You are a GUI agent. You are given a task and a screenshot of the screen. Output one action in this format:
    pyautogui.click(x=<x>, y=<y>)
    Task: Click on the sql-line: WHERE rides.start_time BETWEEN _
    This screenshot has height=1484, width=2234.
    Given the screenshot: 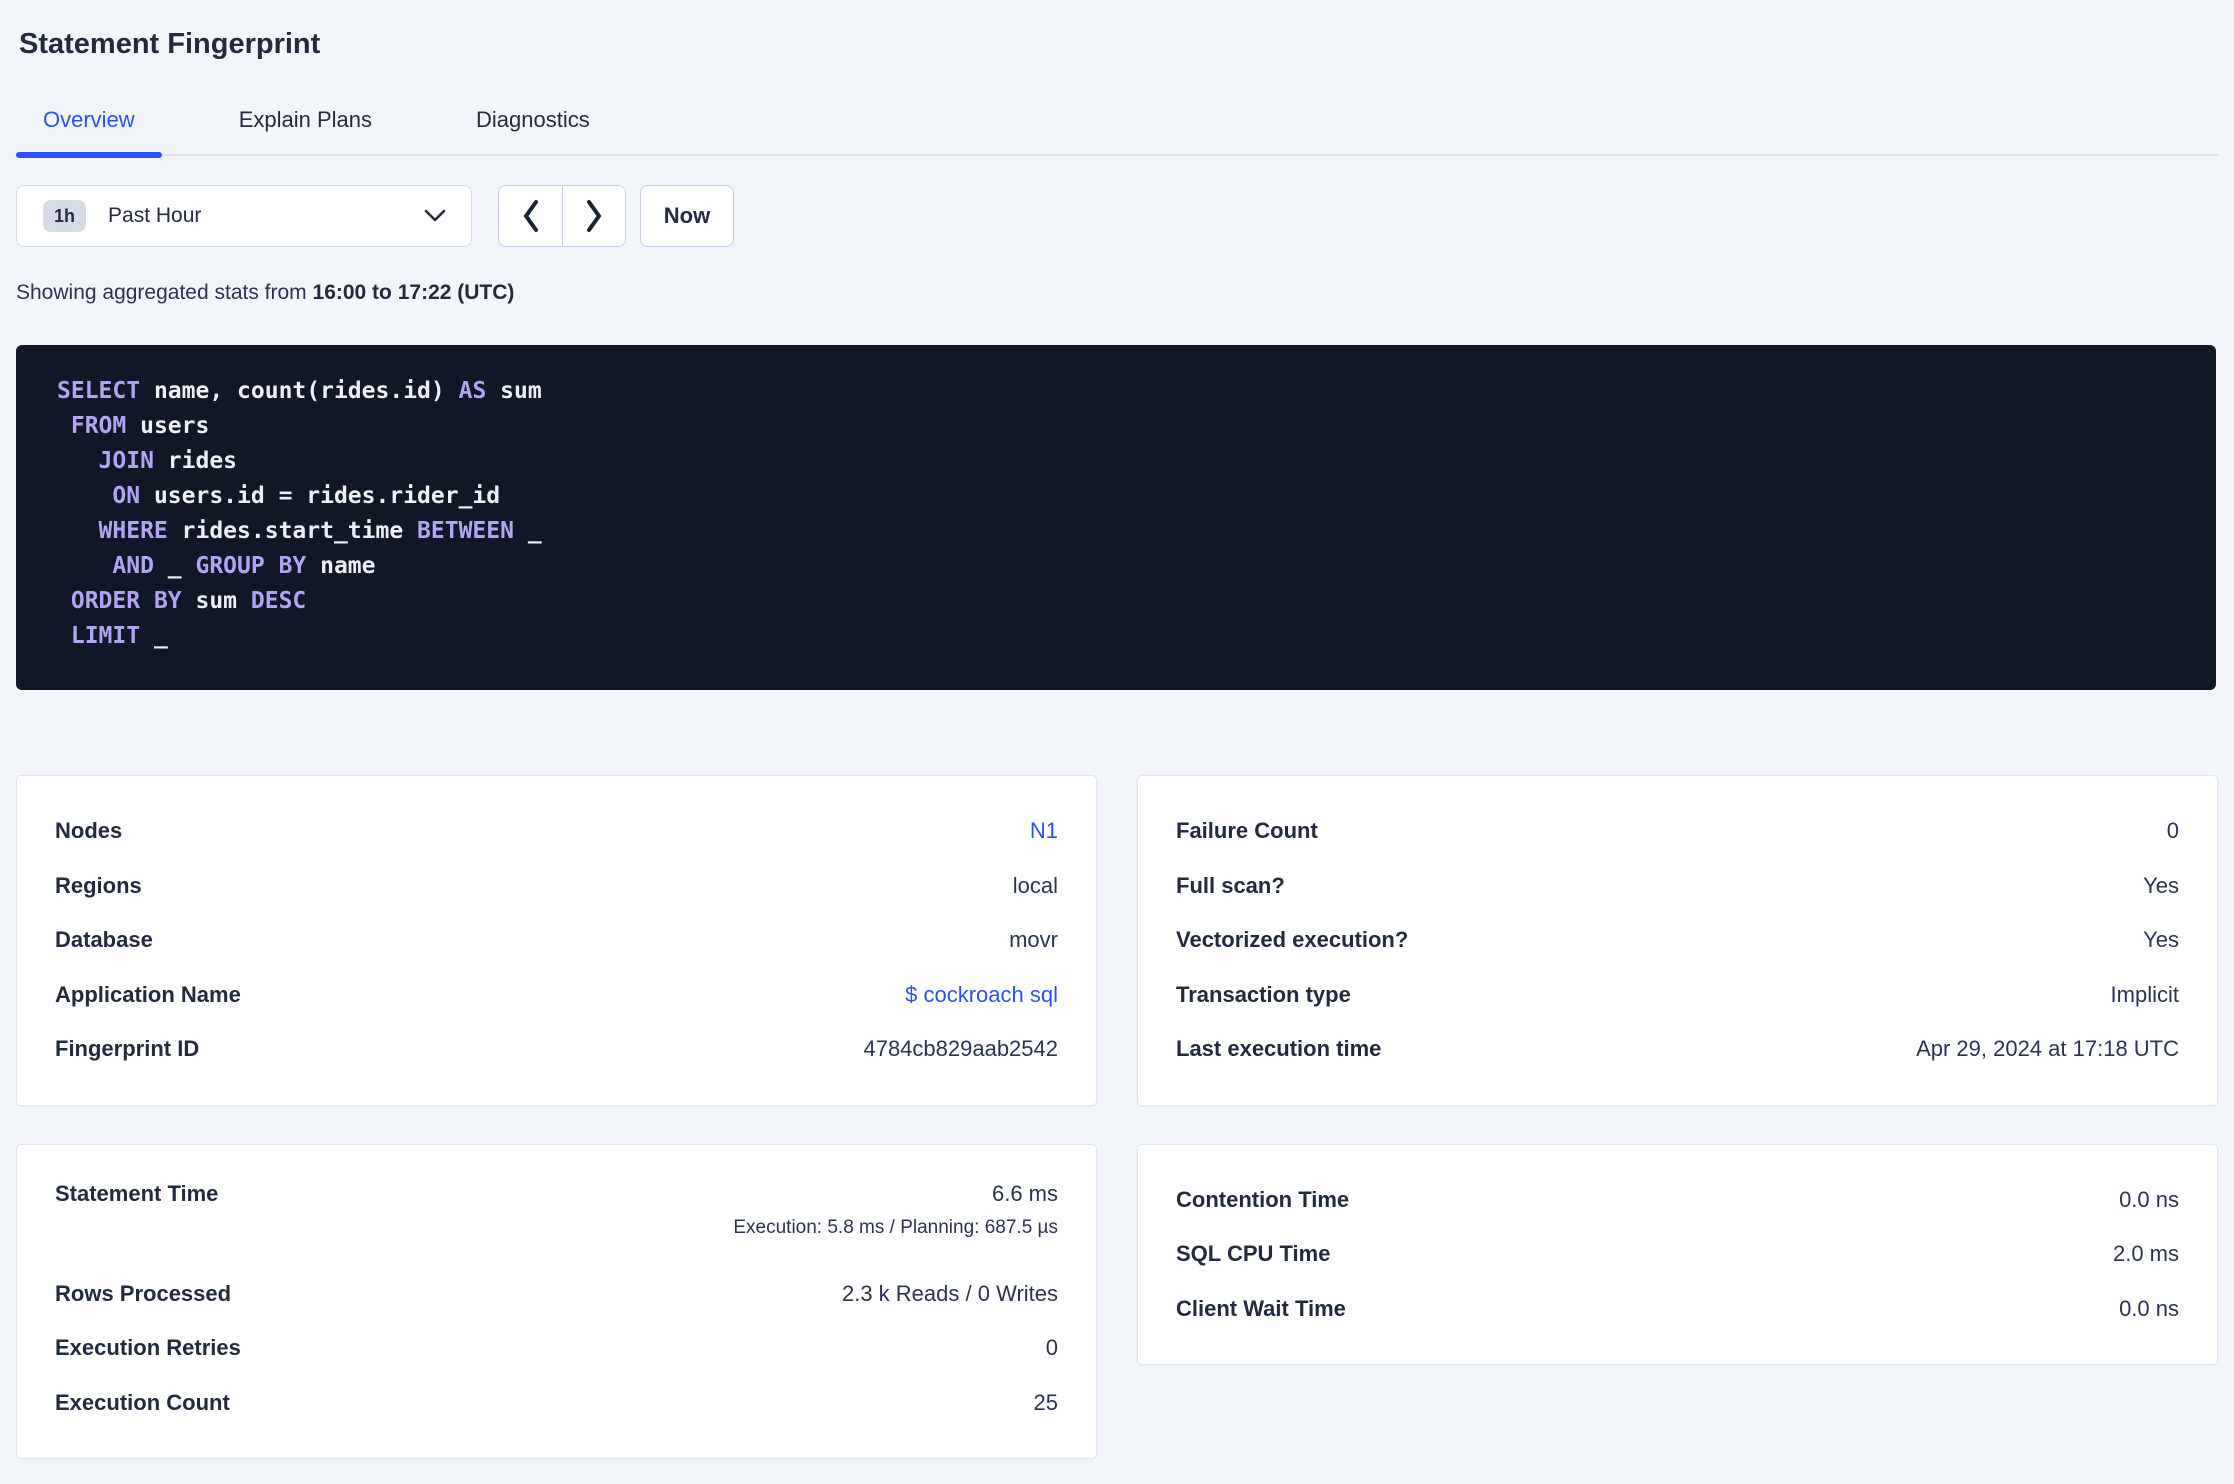 What is the action you would take?
    pyautogui.click(x=320, y=531)
    